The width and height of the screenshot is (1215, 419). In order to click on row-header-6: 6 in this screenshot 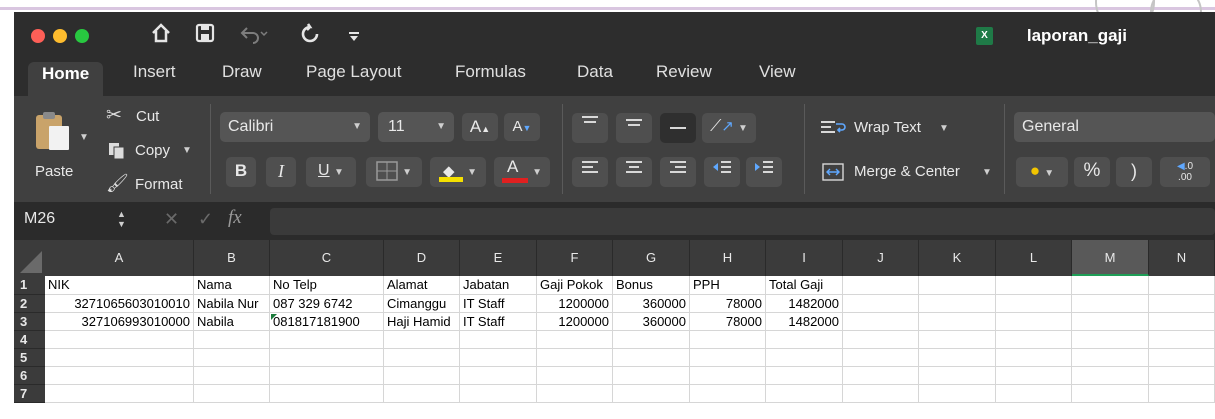, I will do `click(29, 376)`.